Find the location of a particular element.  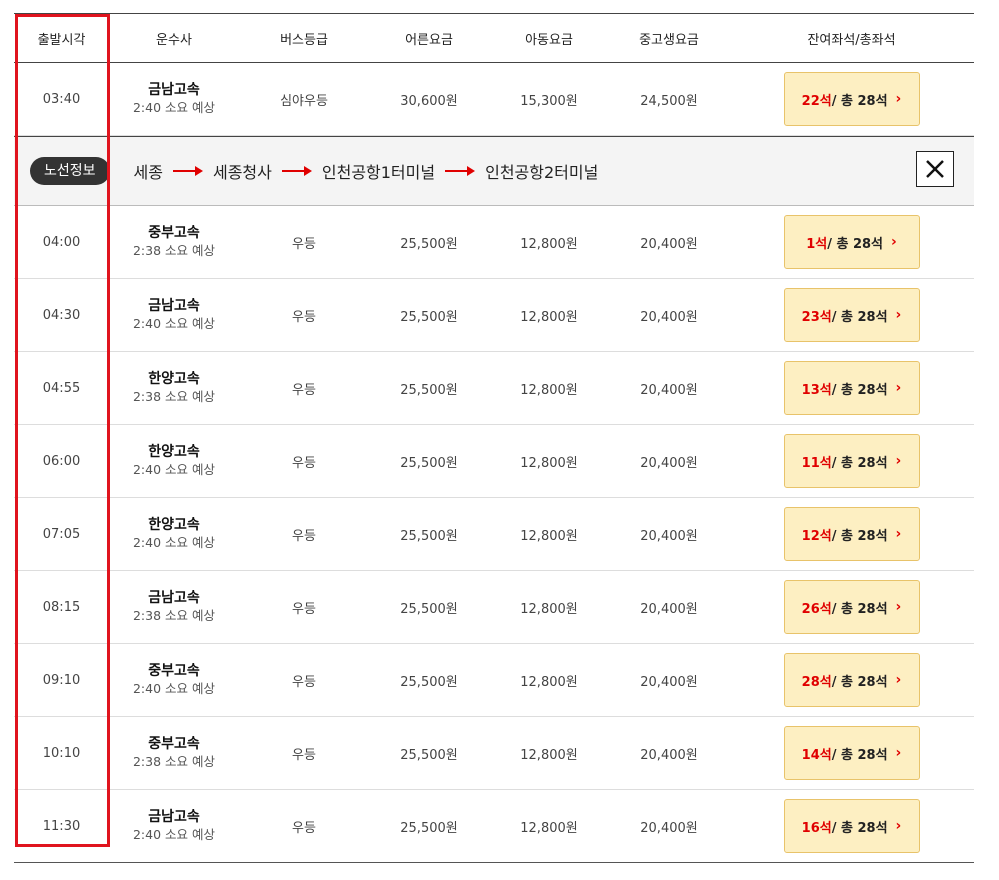

seats-cell: 22석 / 총 28석 › is located at coordinates (851, 99).